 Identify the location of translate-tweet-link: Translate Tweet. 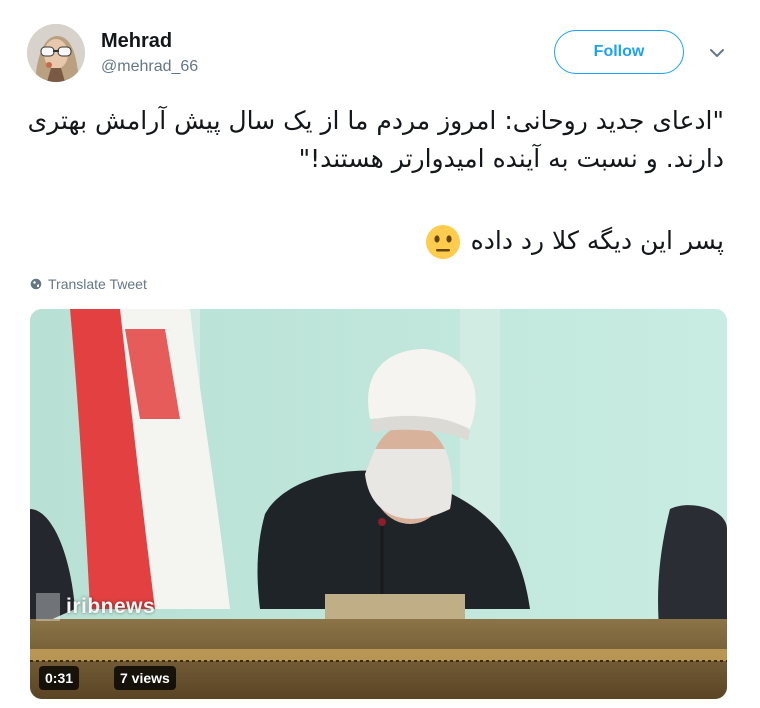
(88, 284).